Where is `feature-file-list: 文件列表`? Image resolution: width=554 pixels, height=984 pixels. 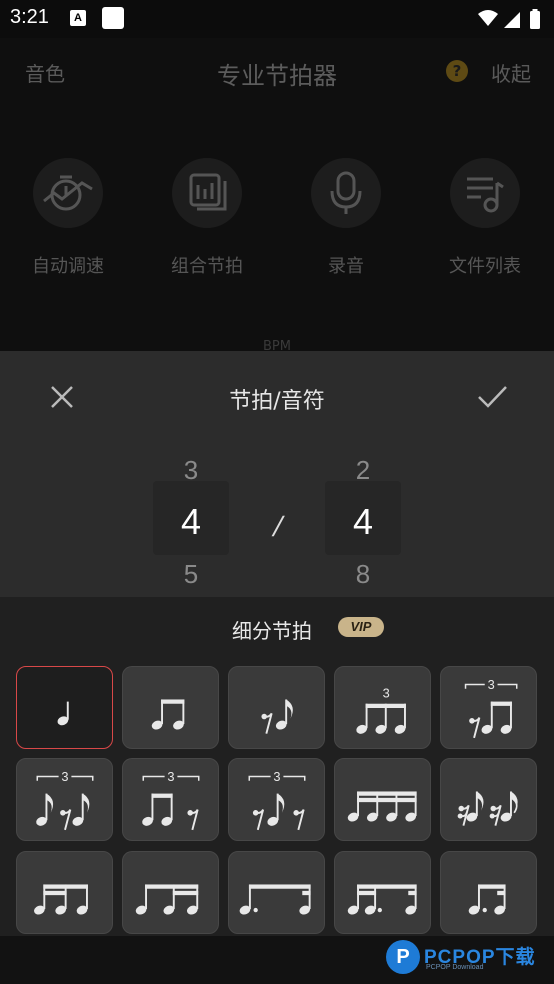
feature-file-list: 文件列表 is located at coordinates (485, 218).